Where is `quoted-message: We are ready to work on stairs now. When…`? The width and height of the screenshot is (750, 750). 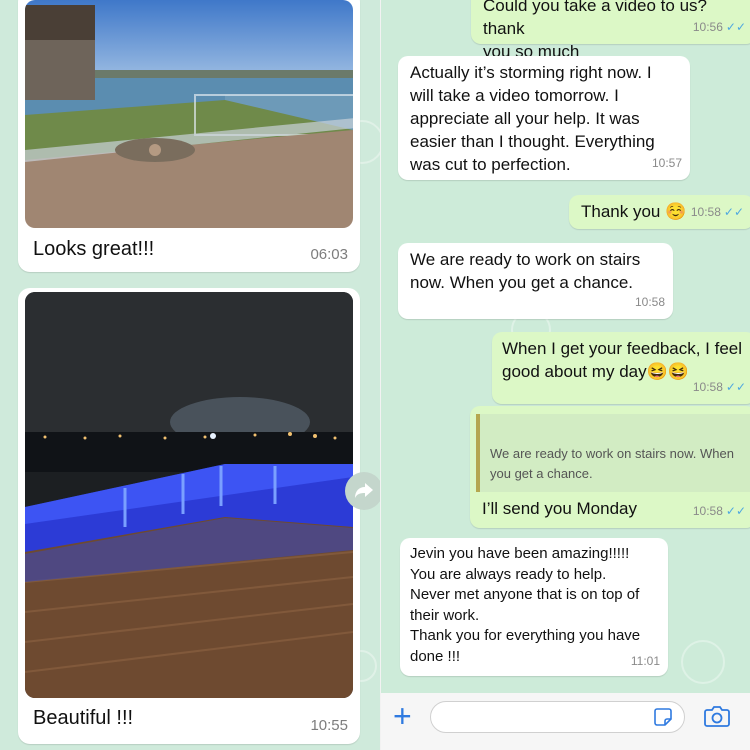
quoted-message: We are ready to work on stairs now. When… is located at coordinates (613, 453).